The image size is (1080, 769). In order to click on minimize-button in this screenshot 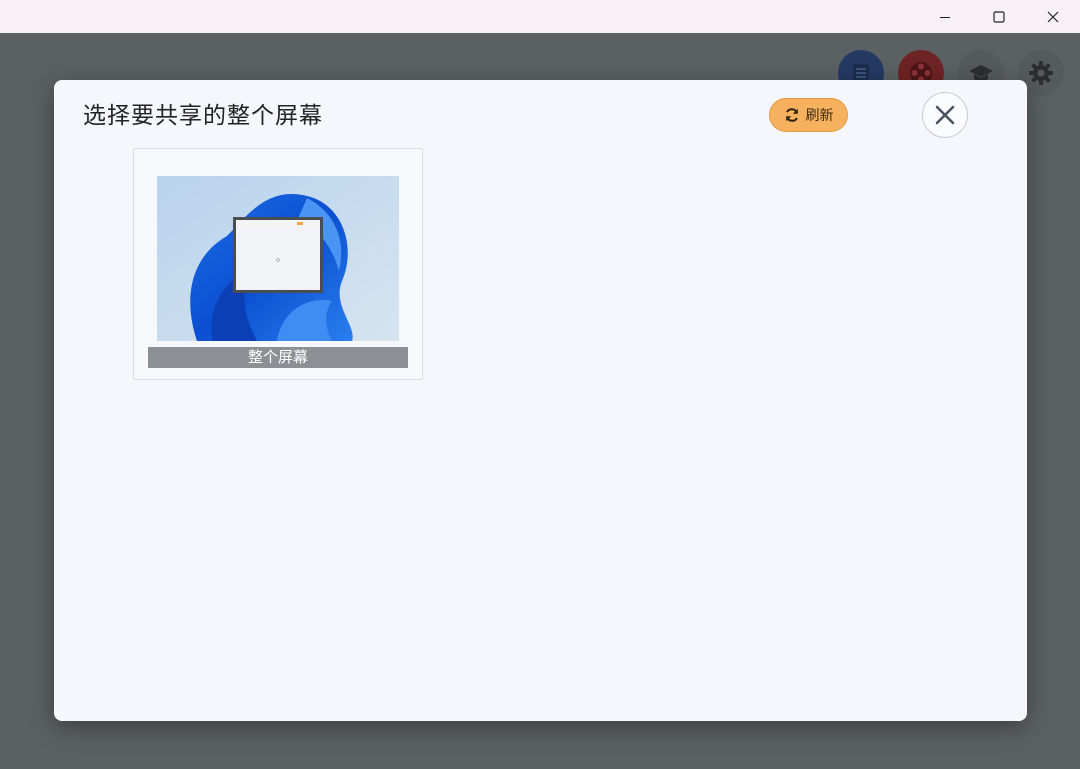, I will do `click(945, 16)`.